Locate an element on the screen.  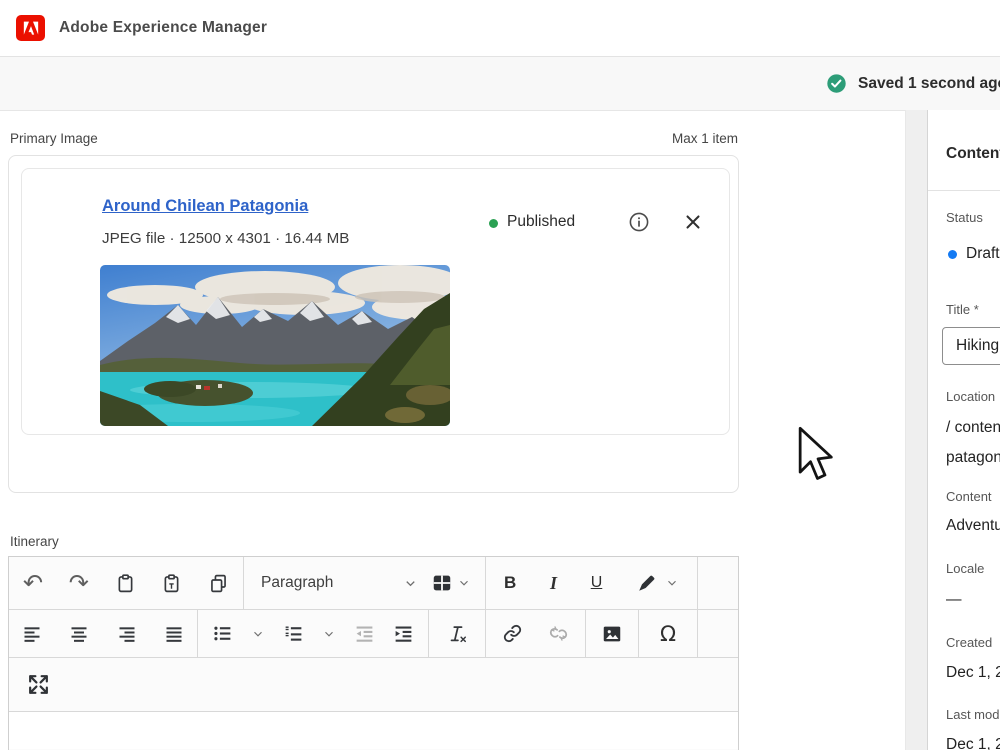
italic-button: I is located at coordinates (553, 583).